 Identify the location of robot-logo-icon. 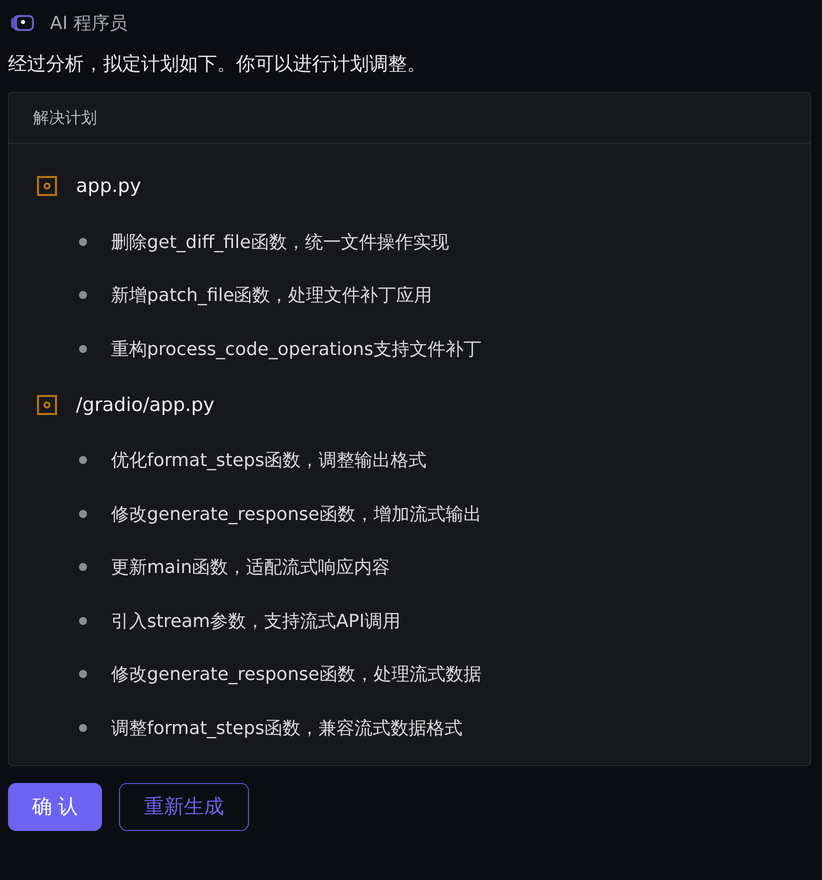
(23, 23).